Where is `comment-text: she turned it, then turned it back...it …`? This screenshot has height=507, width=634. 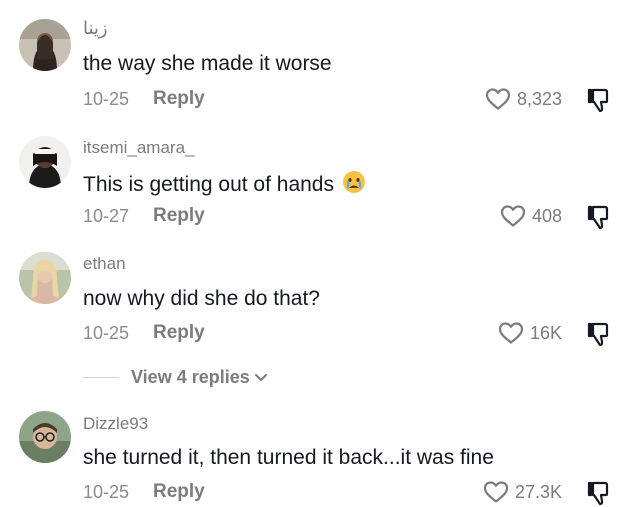
comment-text: she turned it, then turned it back...it … is located at coordinates (288, 457).